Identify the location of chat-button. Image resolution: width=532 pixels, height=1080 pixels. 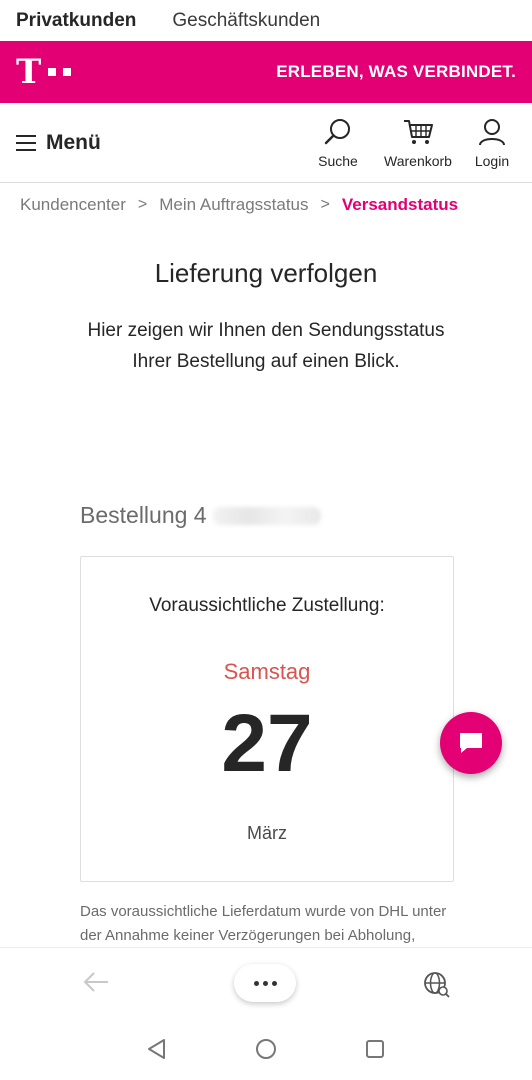
(471, 743).